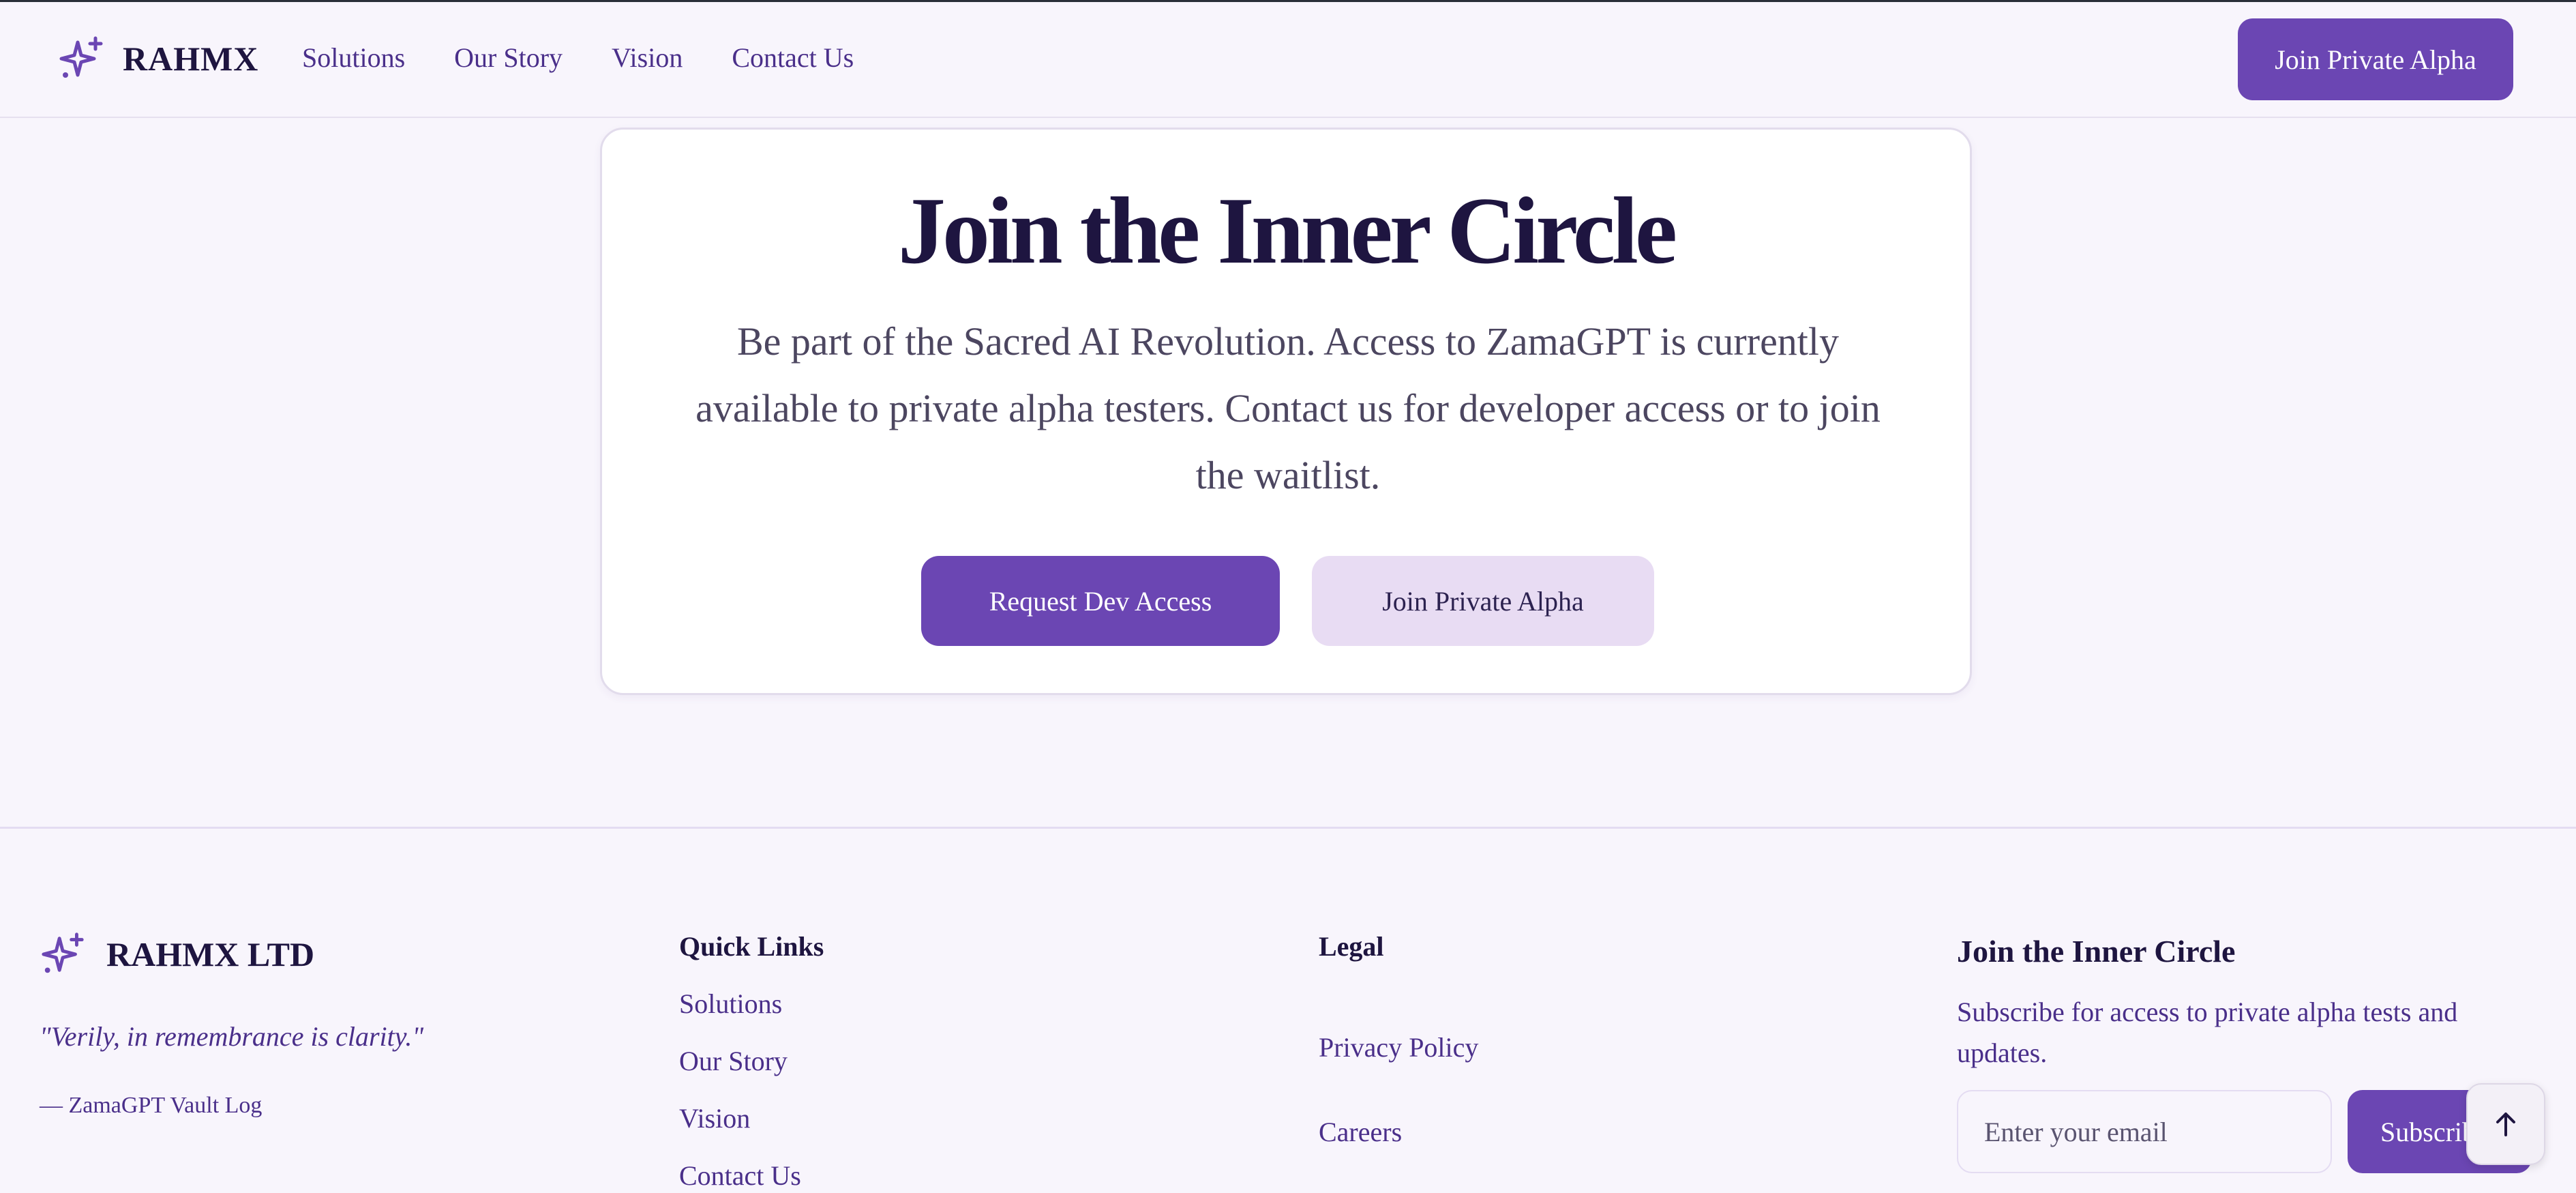 This screenshot has width=2576, height=1193. I want to click on footer-link-solutions: Solutions, so click(730, 1004).